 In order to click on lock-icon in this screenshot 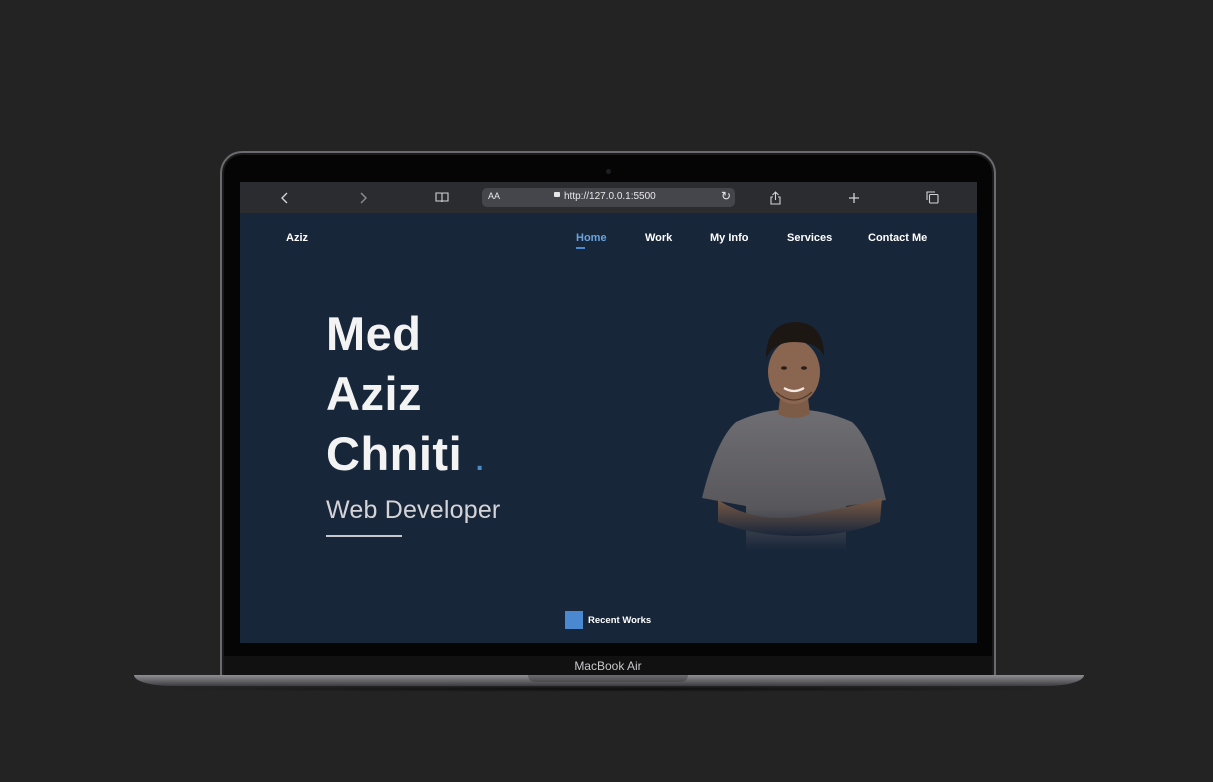, I will do `click(557, 194)`.